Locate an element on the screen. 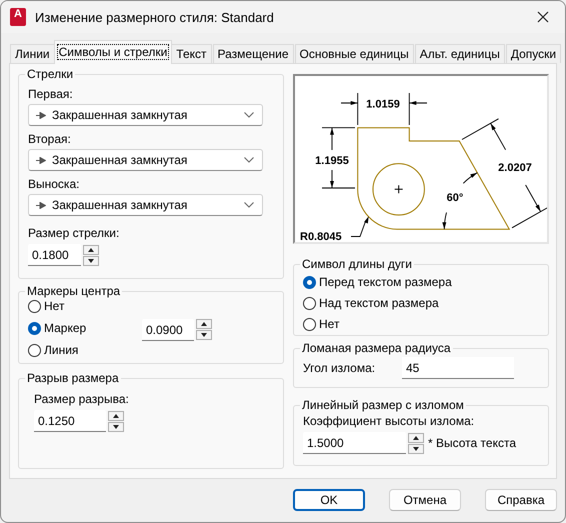 The width and height of the screenshot is (566, 523). group-title: Линейный размер с изломом is located at coordinates (383, 405).